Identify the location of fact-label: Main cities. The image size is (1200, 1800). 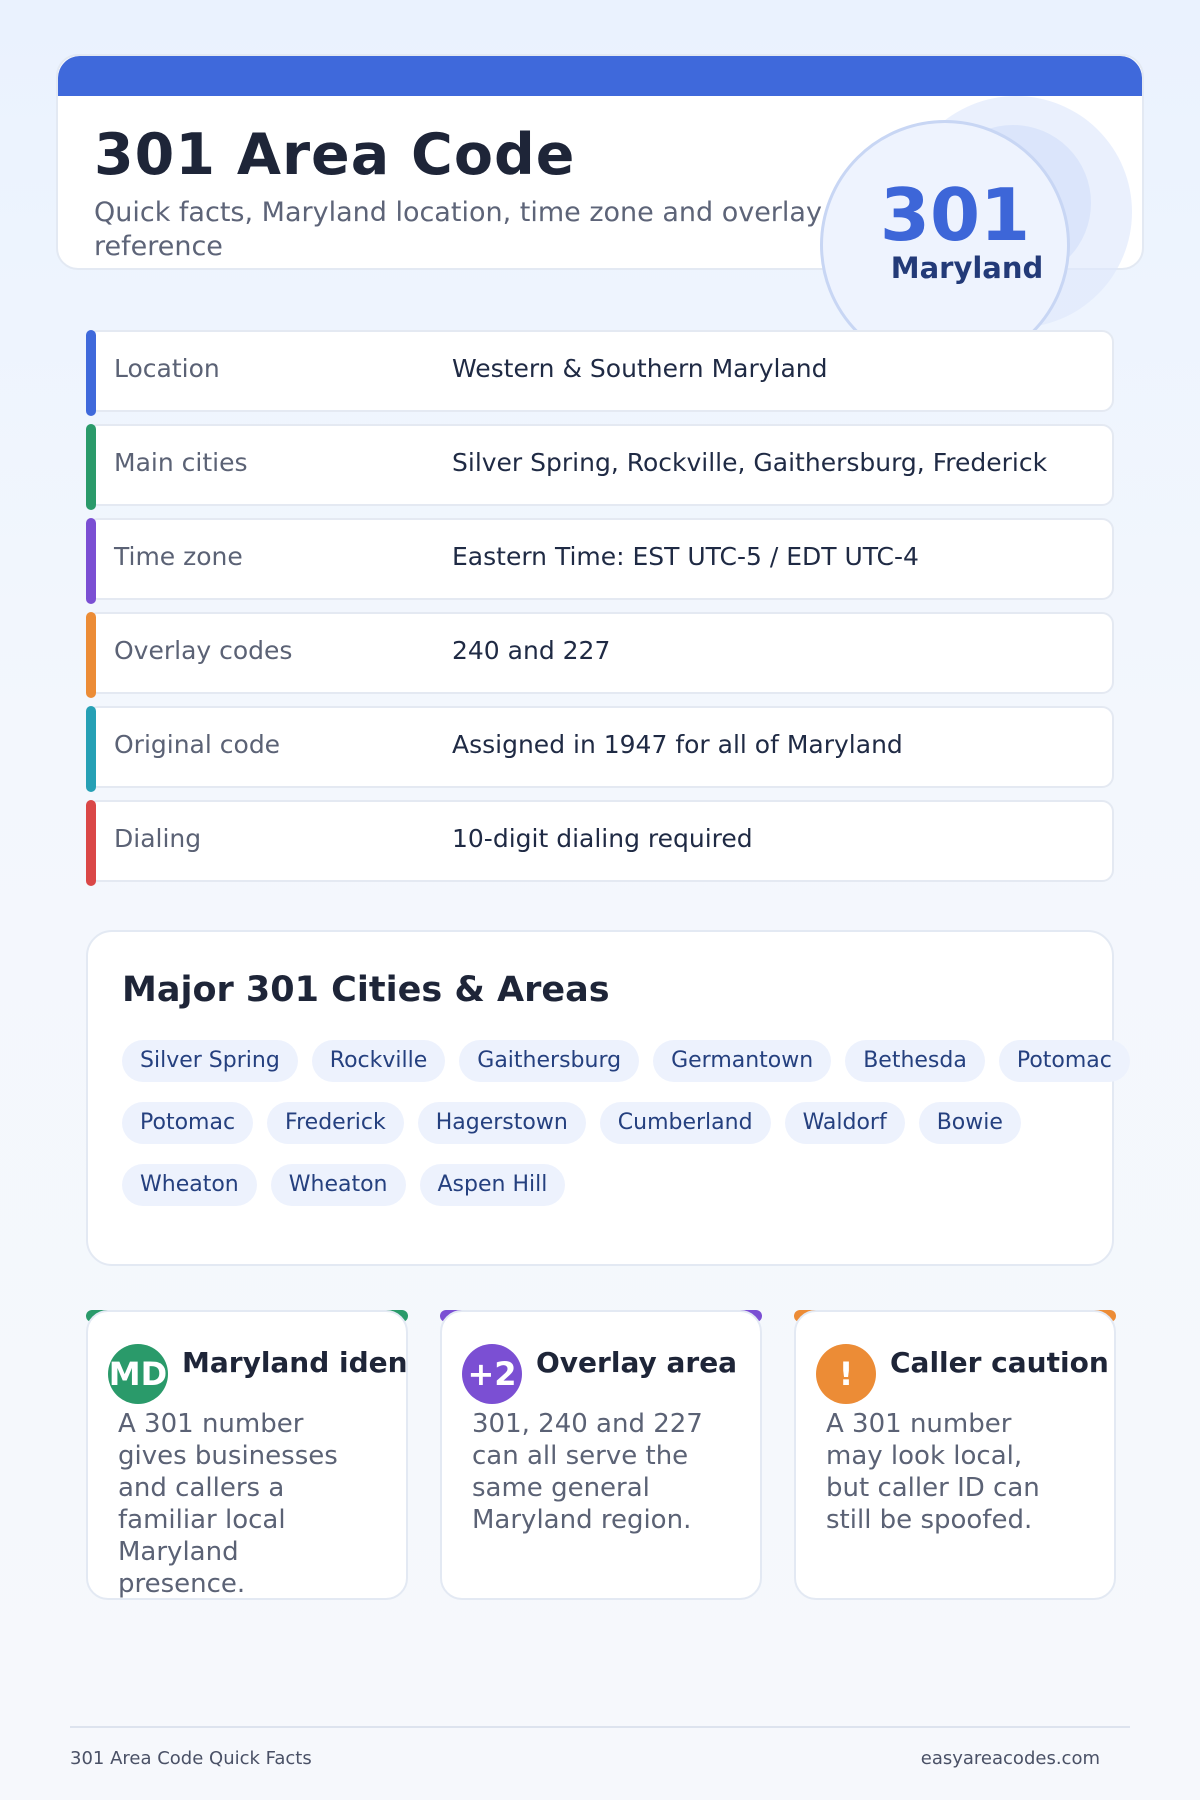
(181, 462).